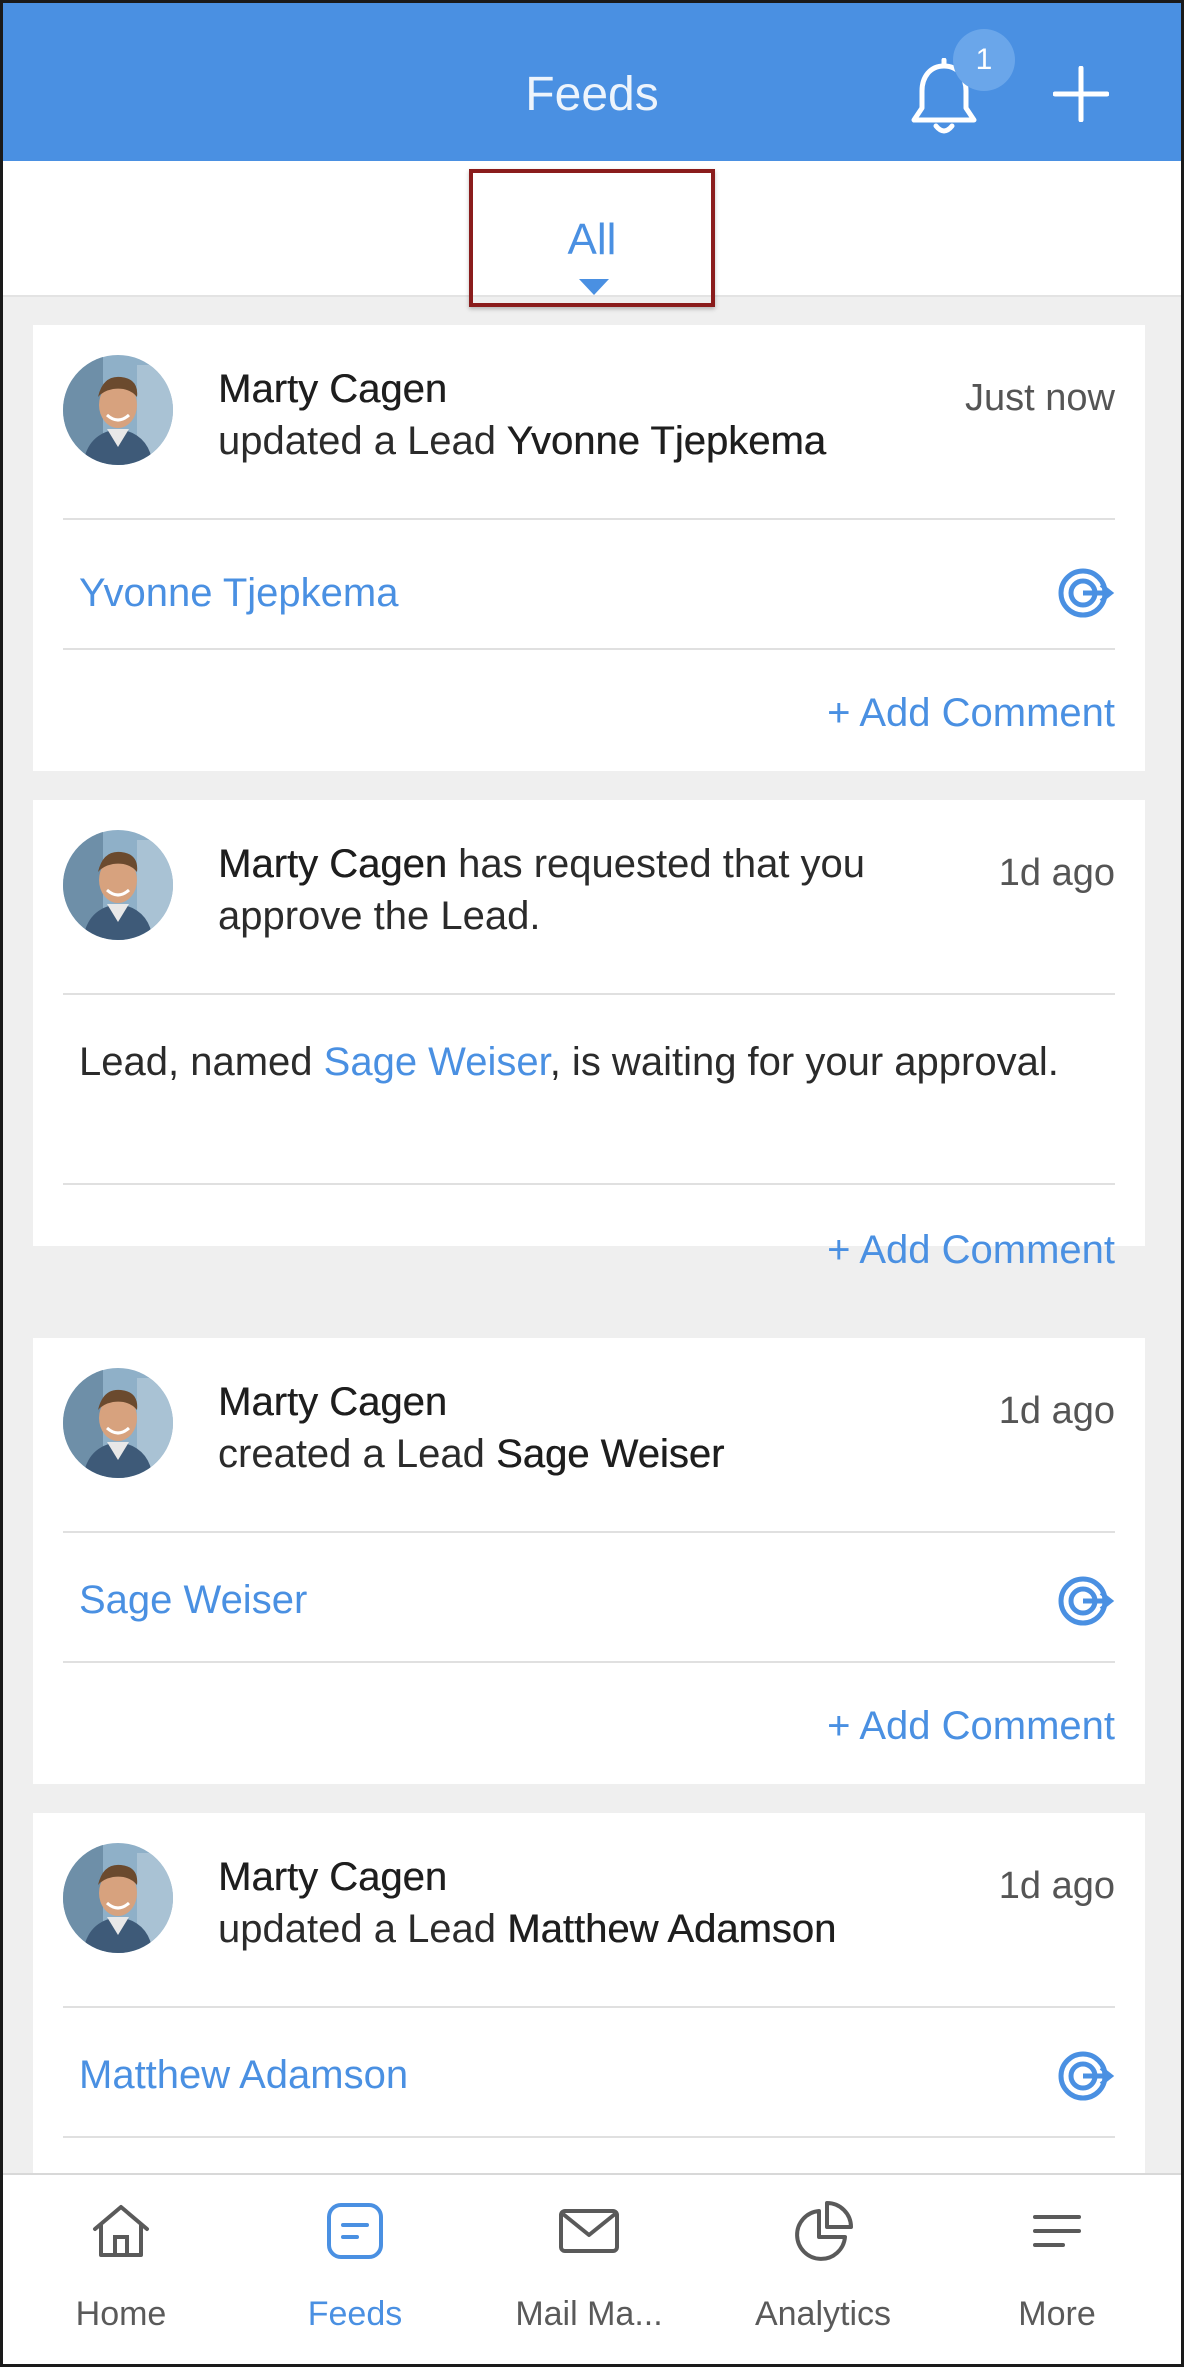  Describe the element at coordinates (355, 2231) in the screenshot. I see `feeds-icon` at that location.